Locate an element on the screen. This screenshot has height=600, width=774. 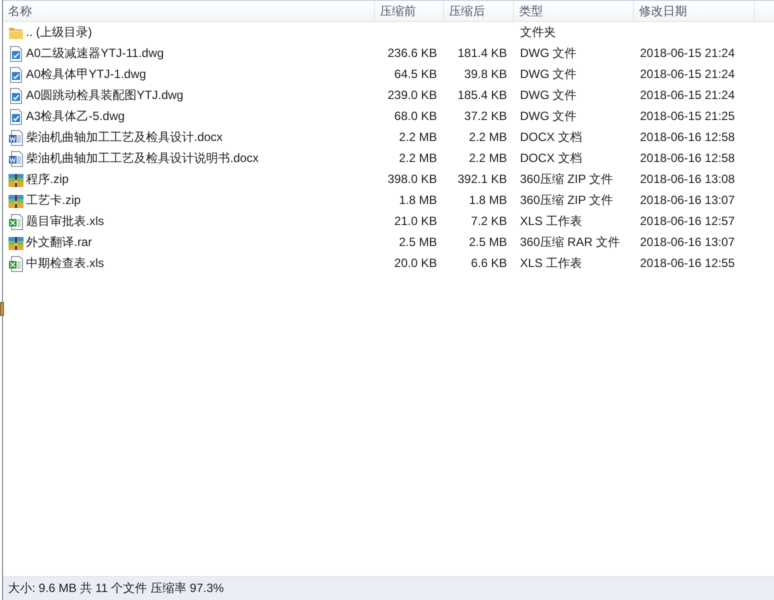
file-name: A0圆跳动检具装配图YTJ.dwg is located at coordinates (105, 95).